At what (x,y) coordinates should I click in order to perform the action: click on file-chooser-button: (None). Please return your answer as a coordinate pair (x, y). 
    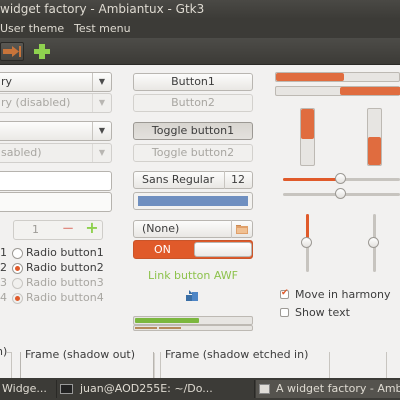
    Looking at the image, I should click on (193, 229).